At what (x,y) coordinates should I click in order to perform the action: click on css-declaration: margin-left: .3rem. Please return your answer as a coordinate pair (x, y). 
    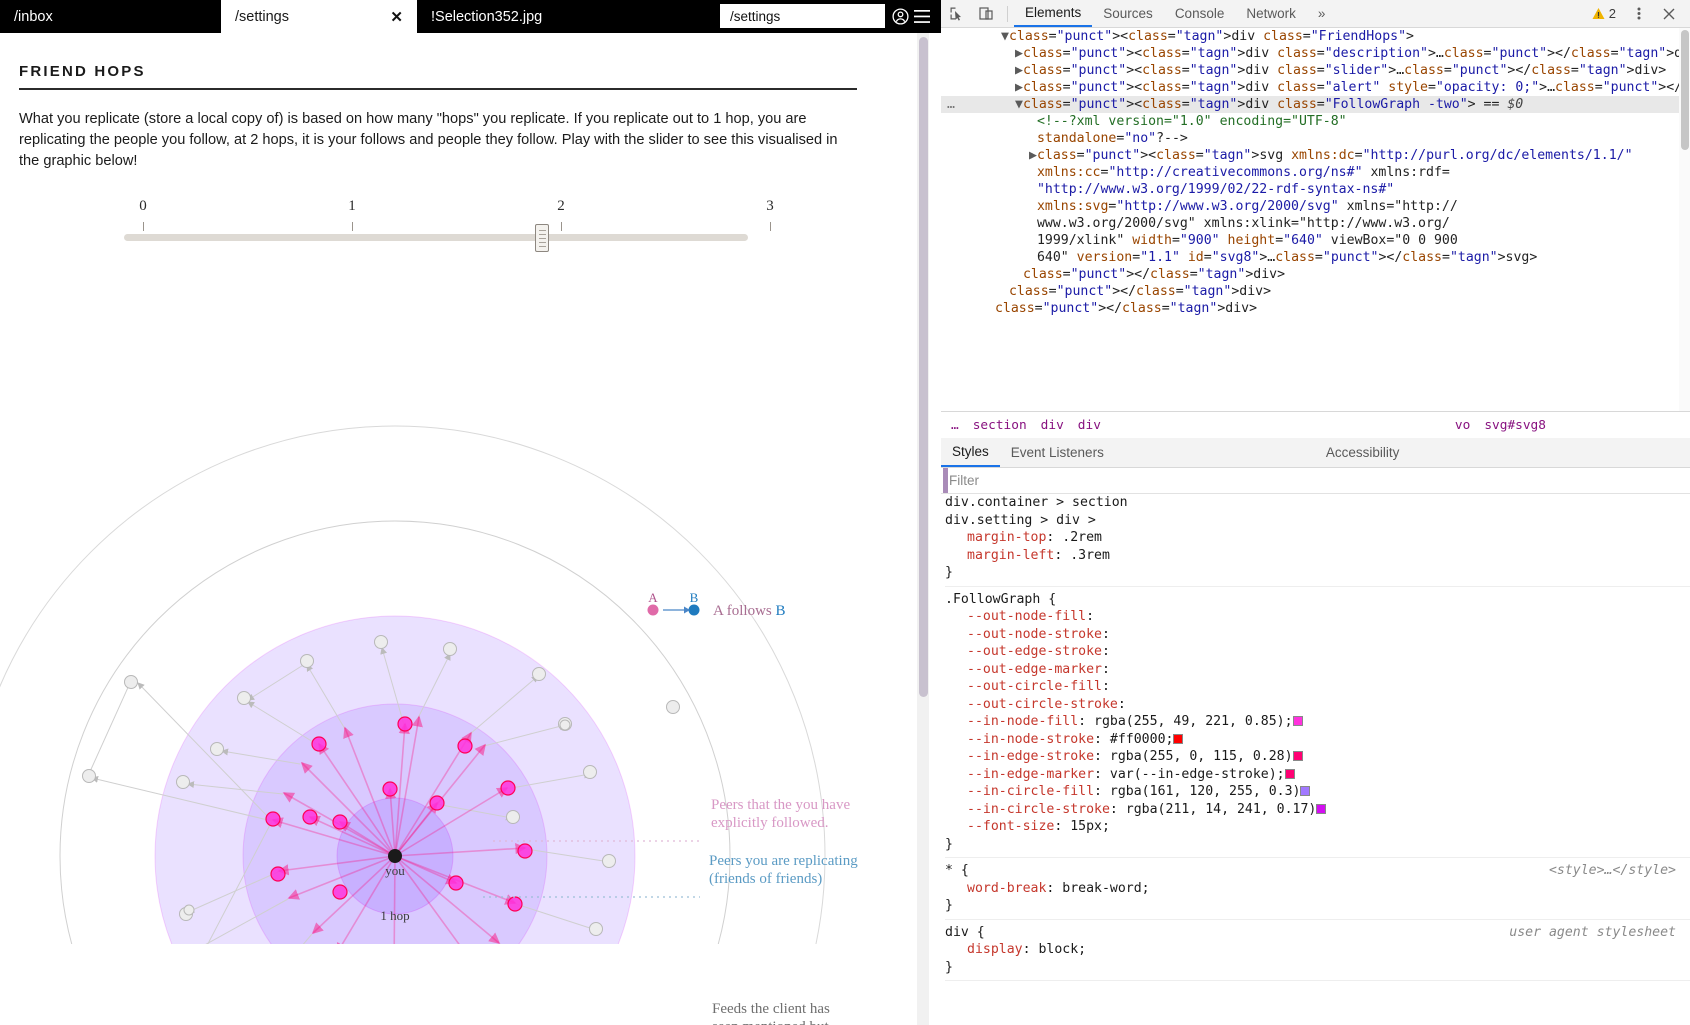
    Looking at the image, I should click on (1317, 556).